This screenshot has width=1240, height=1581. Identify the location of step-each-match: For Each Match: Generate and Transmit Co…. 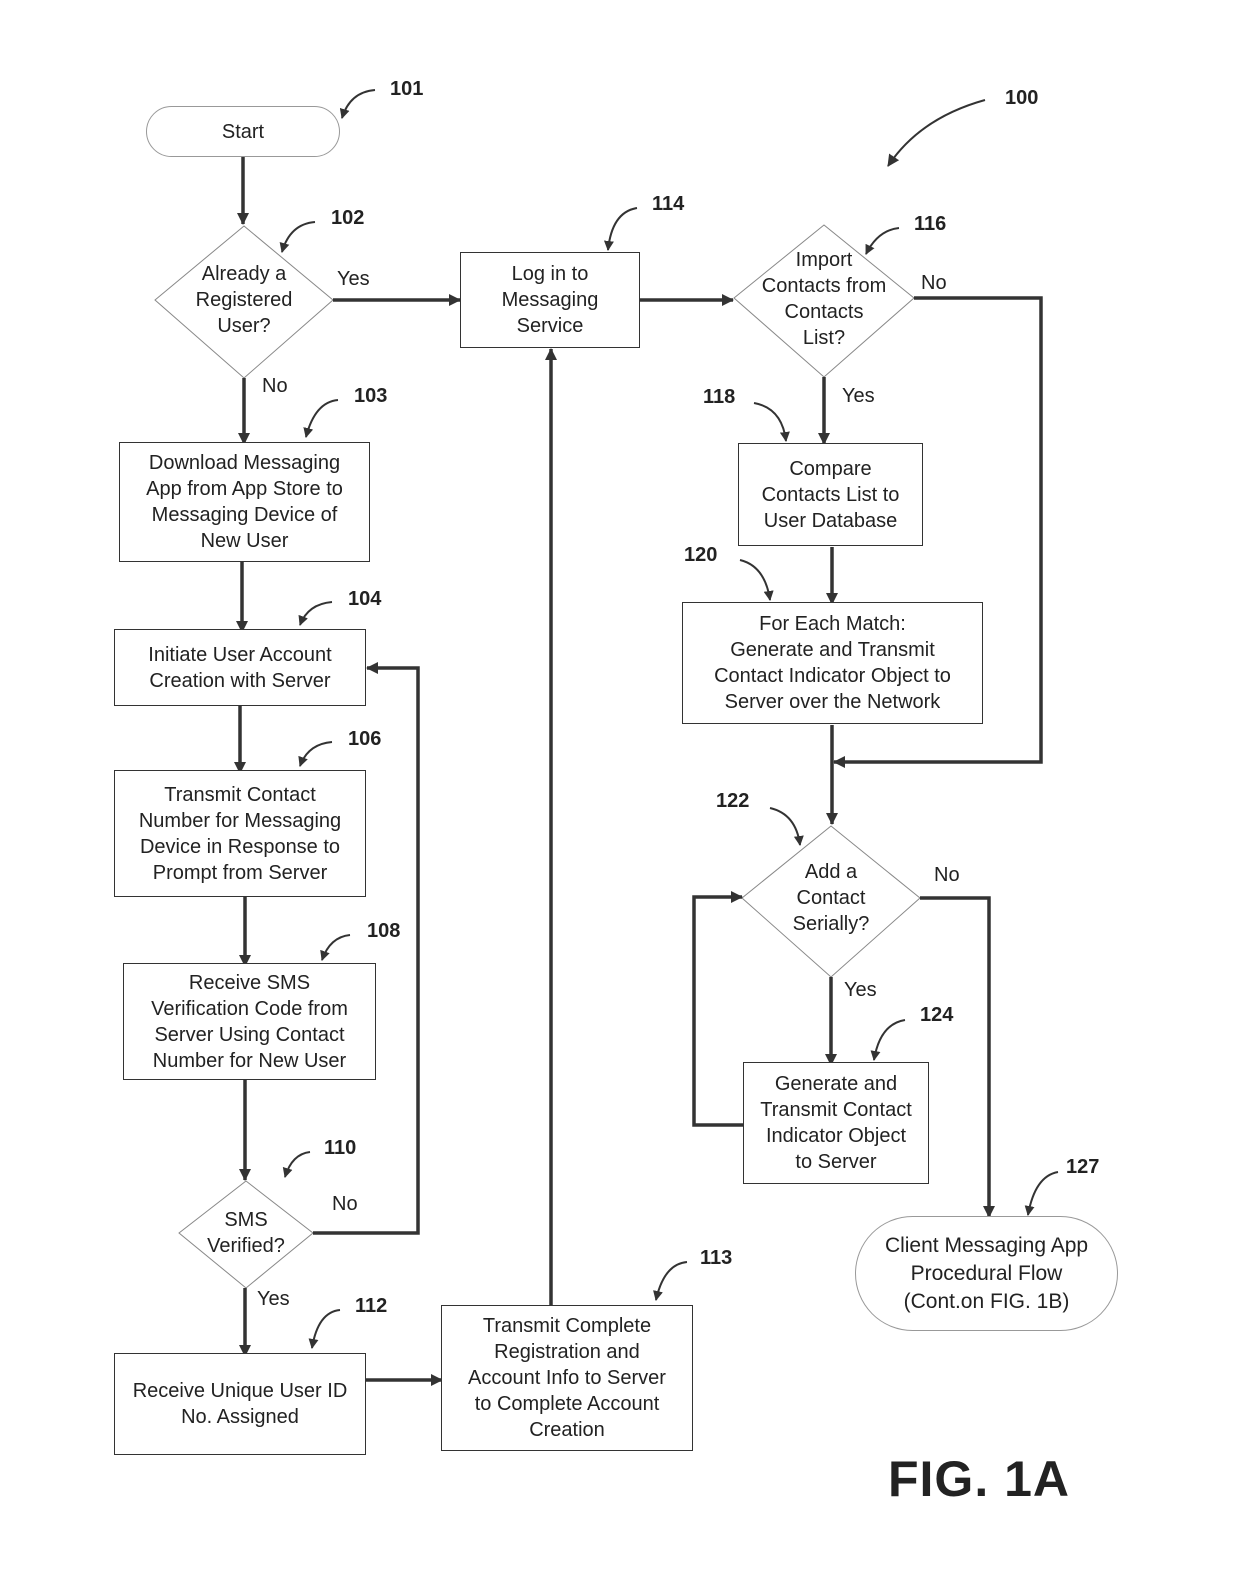
(832, 663).